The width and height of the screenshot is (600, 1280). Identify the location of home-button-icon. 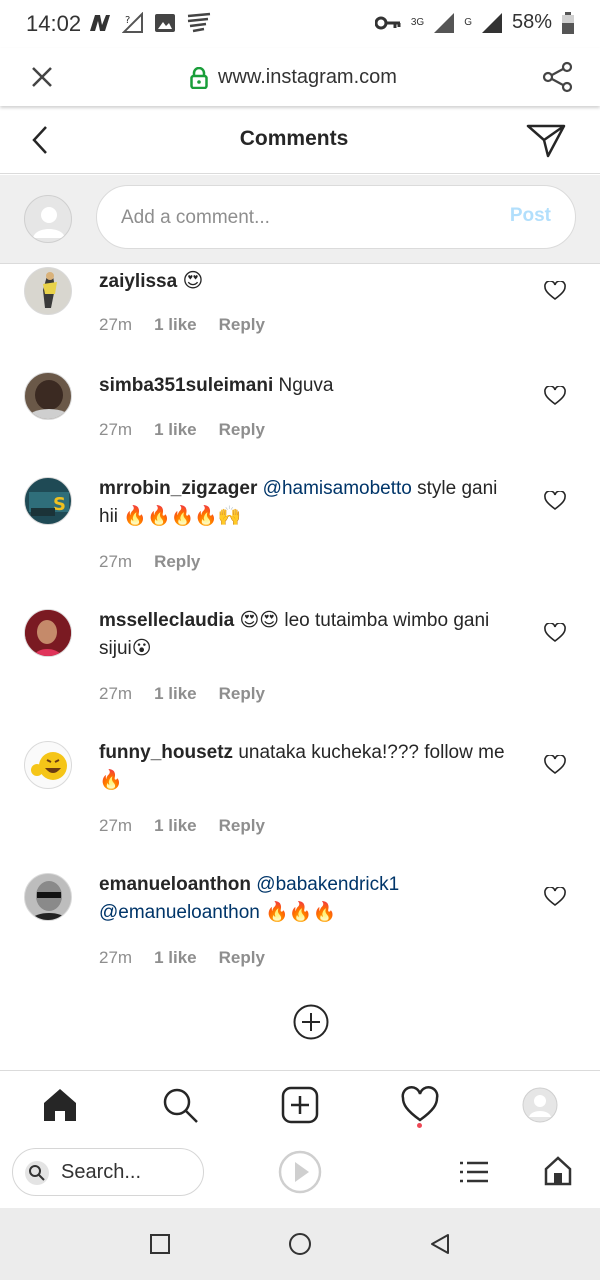
(300, 1244).